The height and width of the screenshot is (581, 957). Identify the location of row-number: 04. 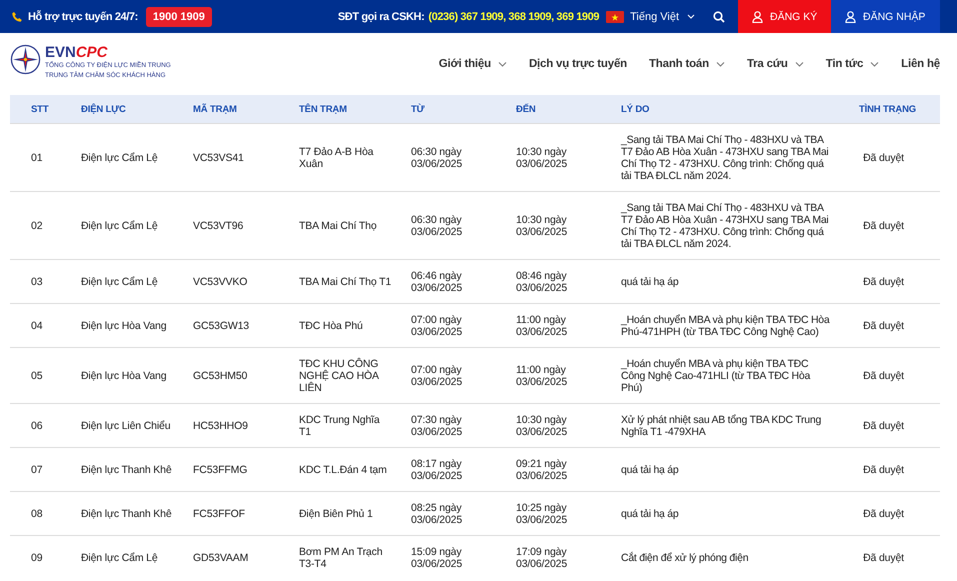
(36, 326).